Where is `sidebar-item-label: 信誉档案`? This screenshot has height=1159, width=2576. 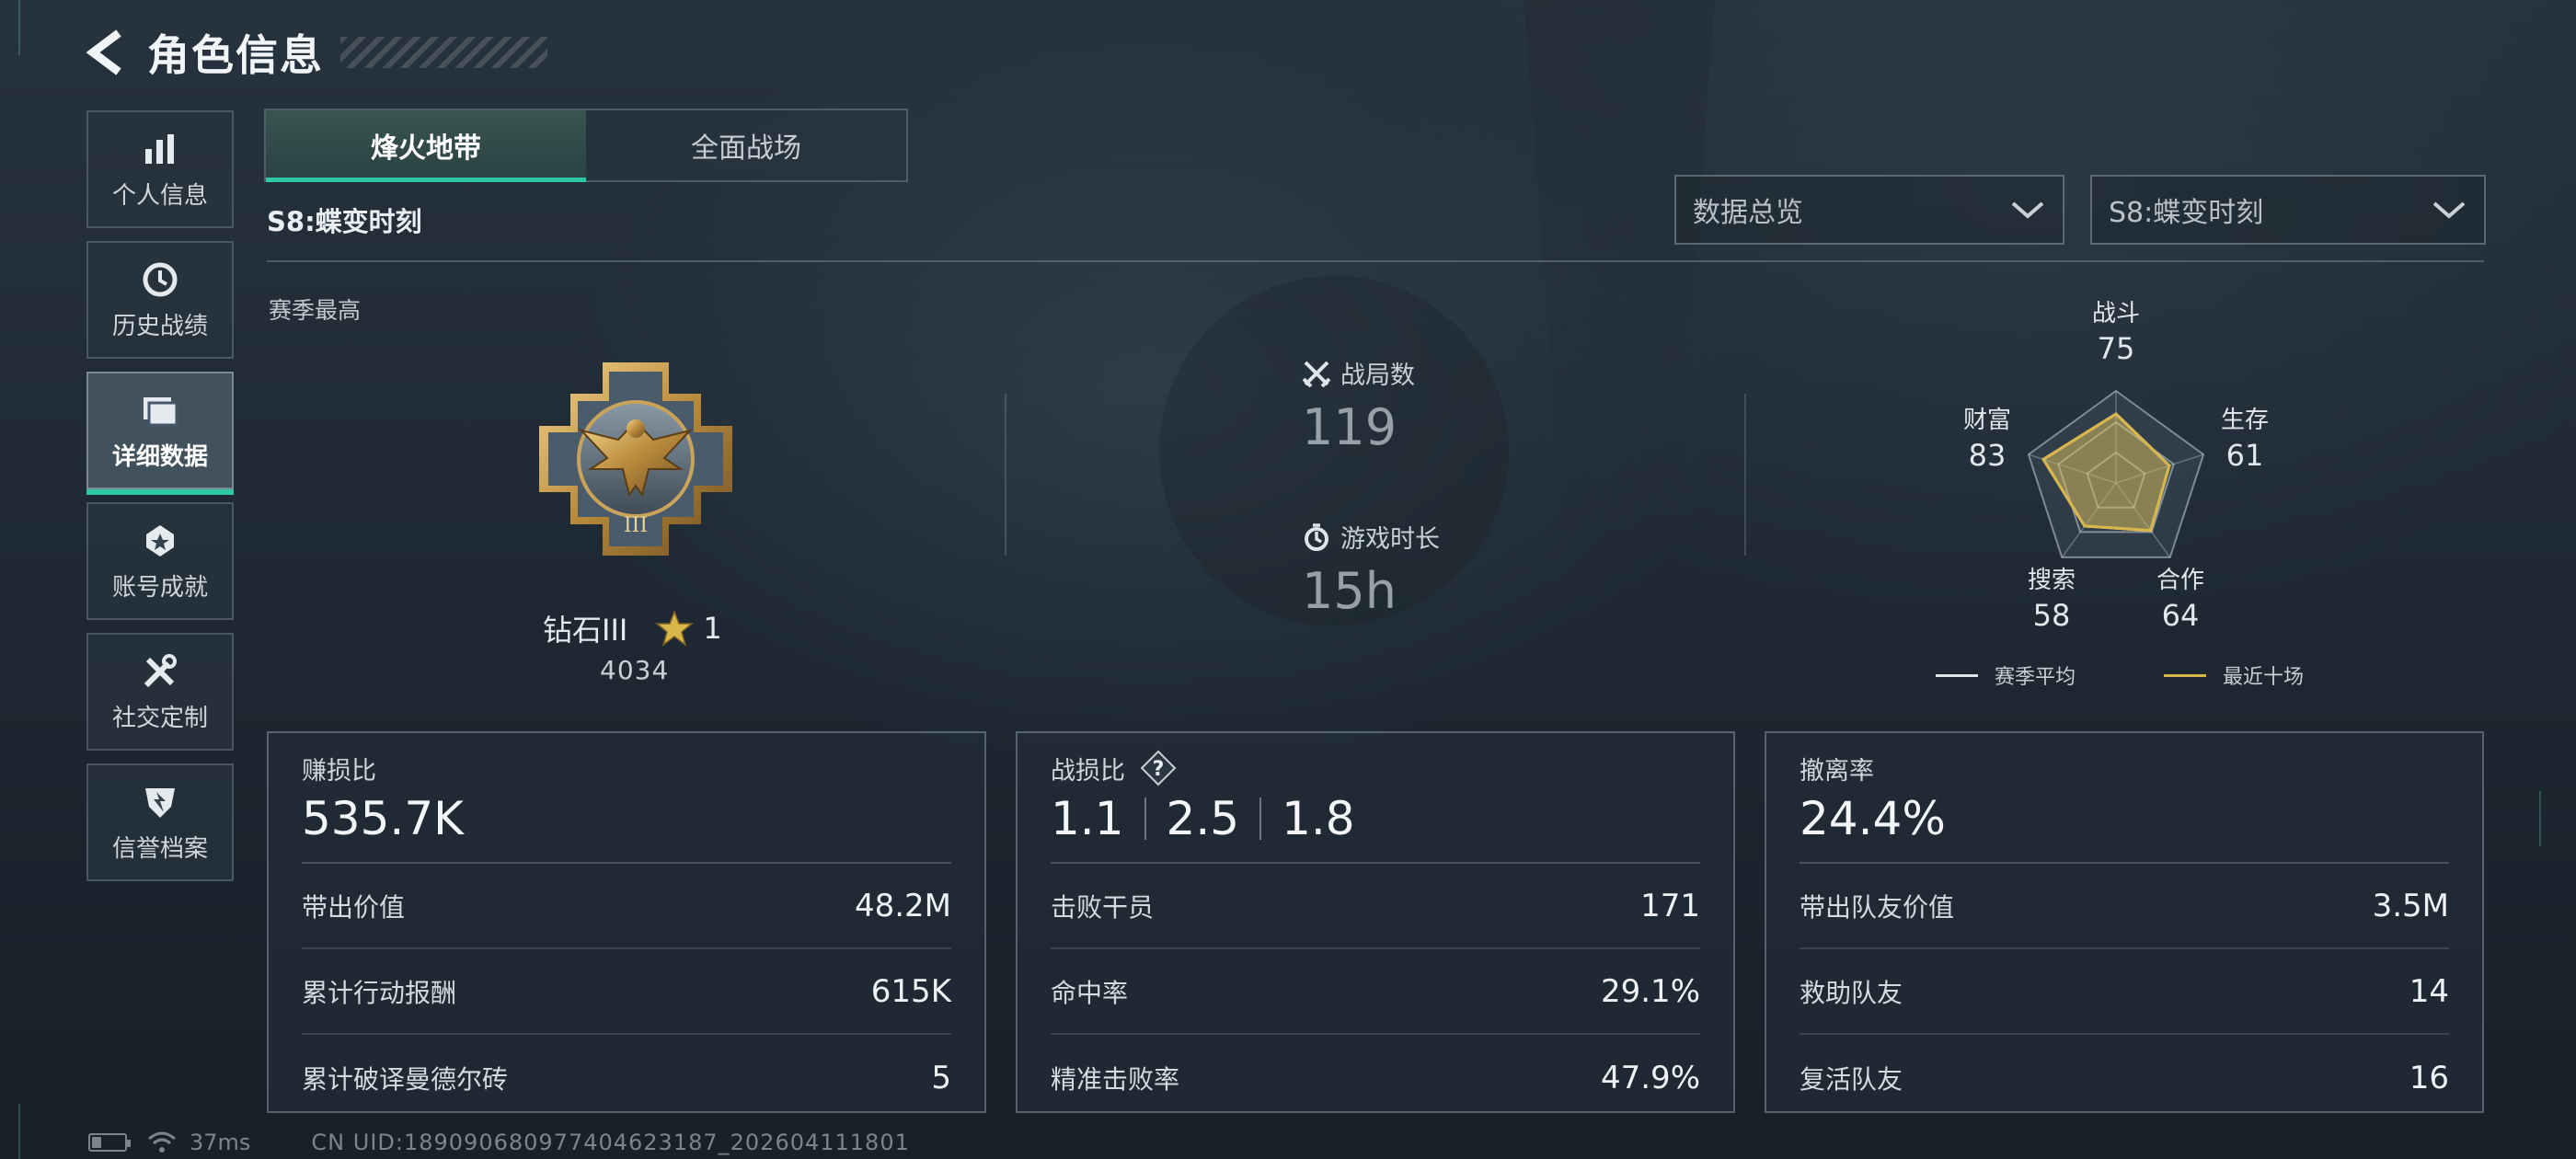 sidebar-item-label: 信誉档案 is located at coordinates (159, 848).